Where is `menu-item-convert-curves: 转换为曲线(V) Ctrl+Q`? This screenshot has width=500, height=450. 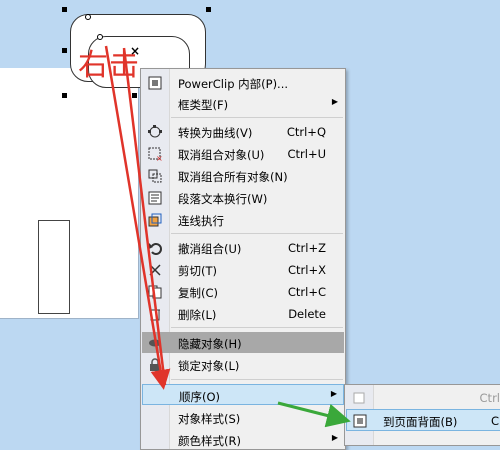
menu-item-convert-curves: 转换为曲线(V) Ctrl+Q is located at coordinates (243, 131).